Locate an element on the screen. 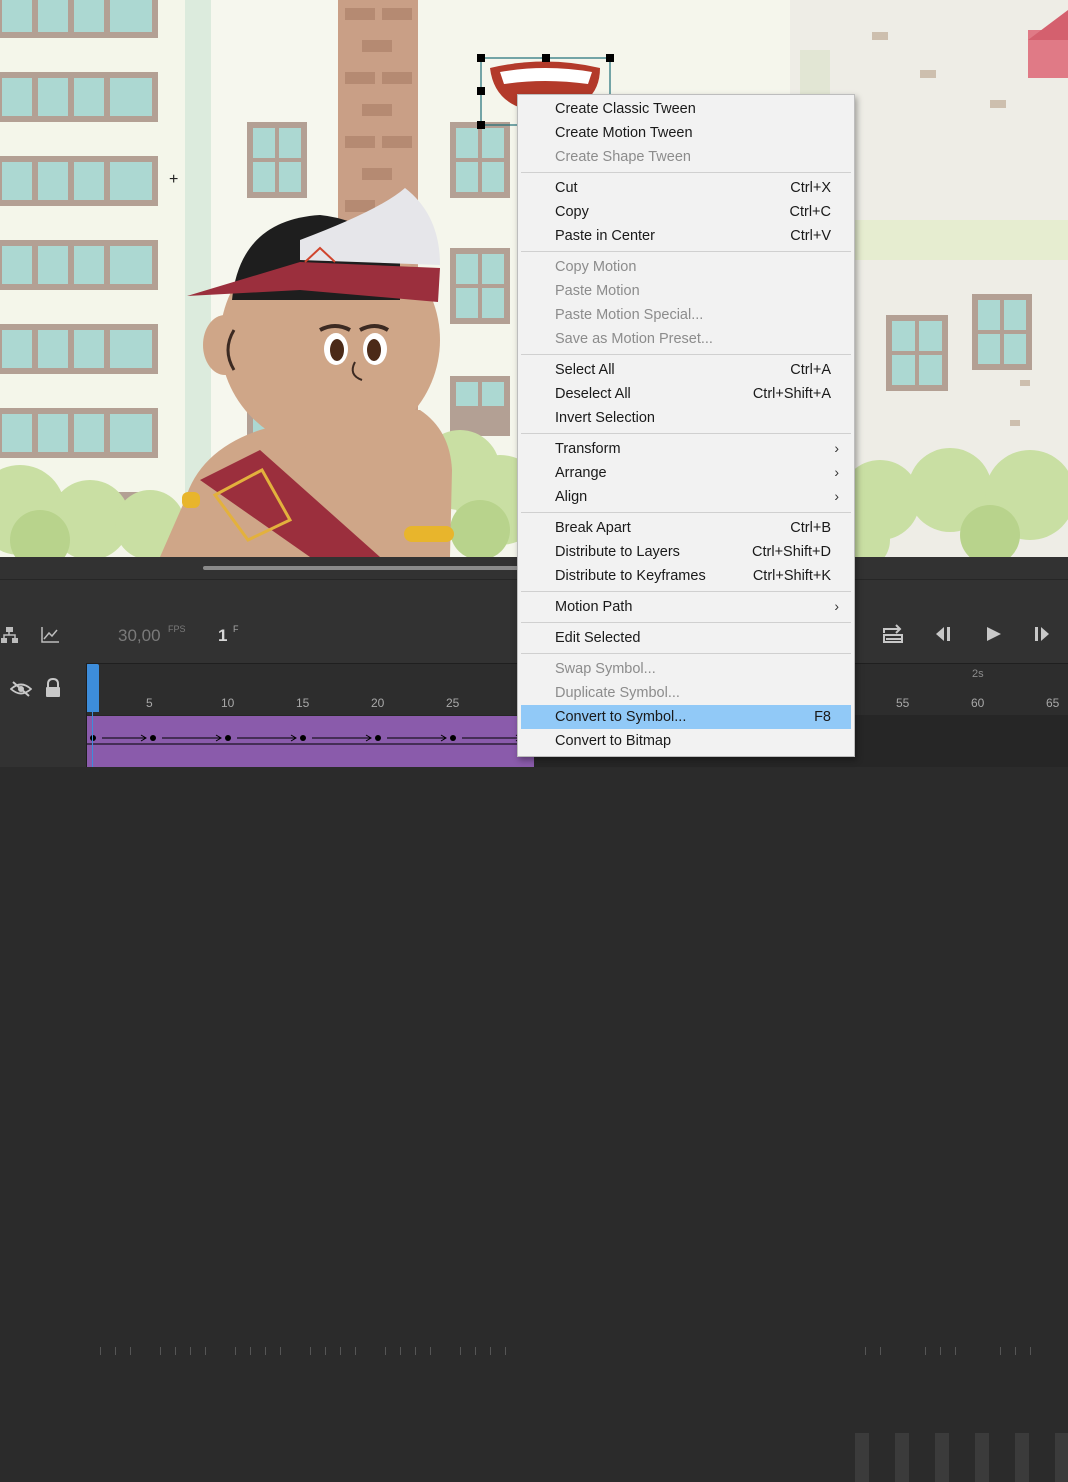  frame-number: 15 is located at coordinates (303, 703).